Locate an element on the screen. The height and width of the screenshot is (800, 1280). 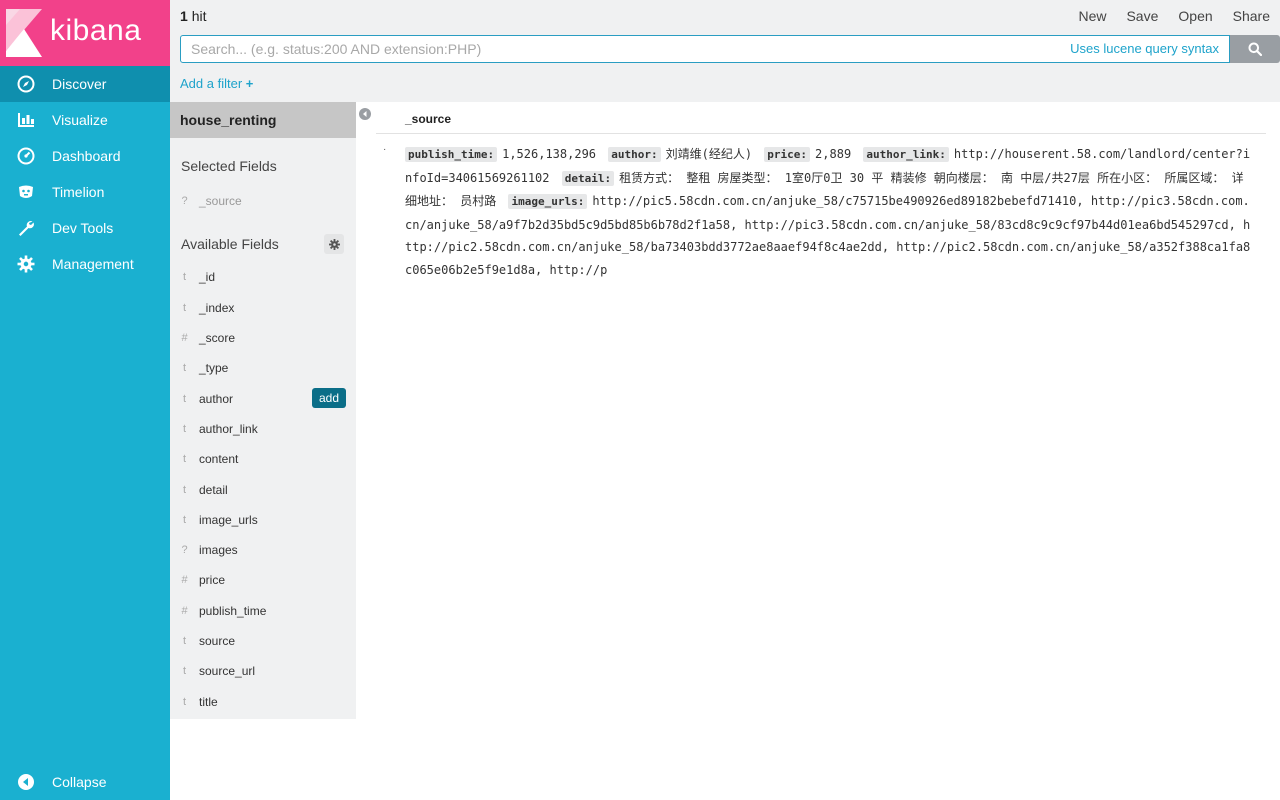
sidebar-item-label: Dashboard is located at coordinates (86, 156).